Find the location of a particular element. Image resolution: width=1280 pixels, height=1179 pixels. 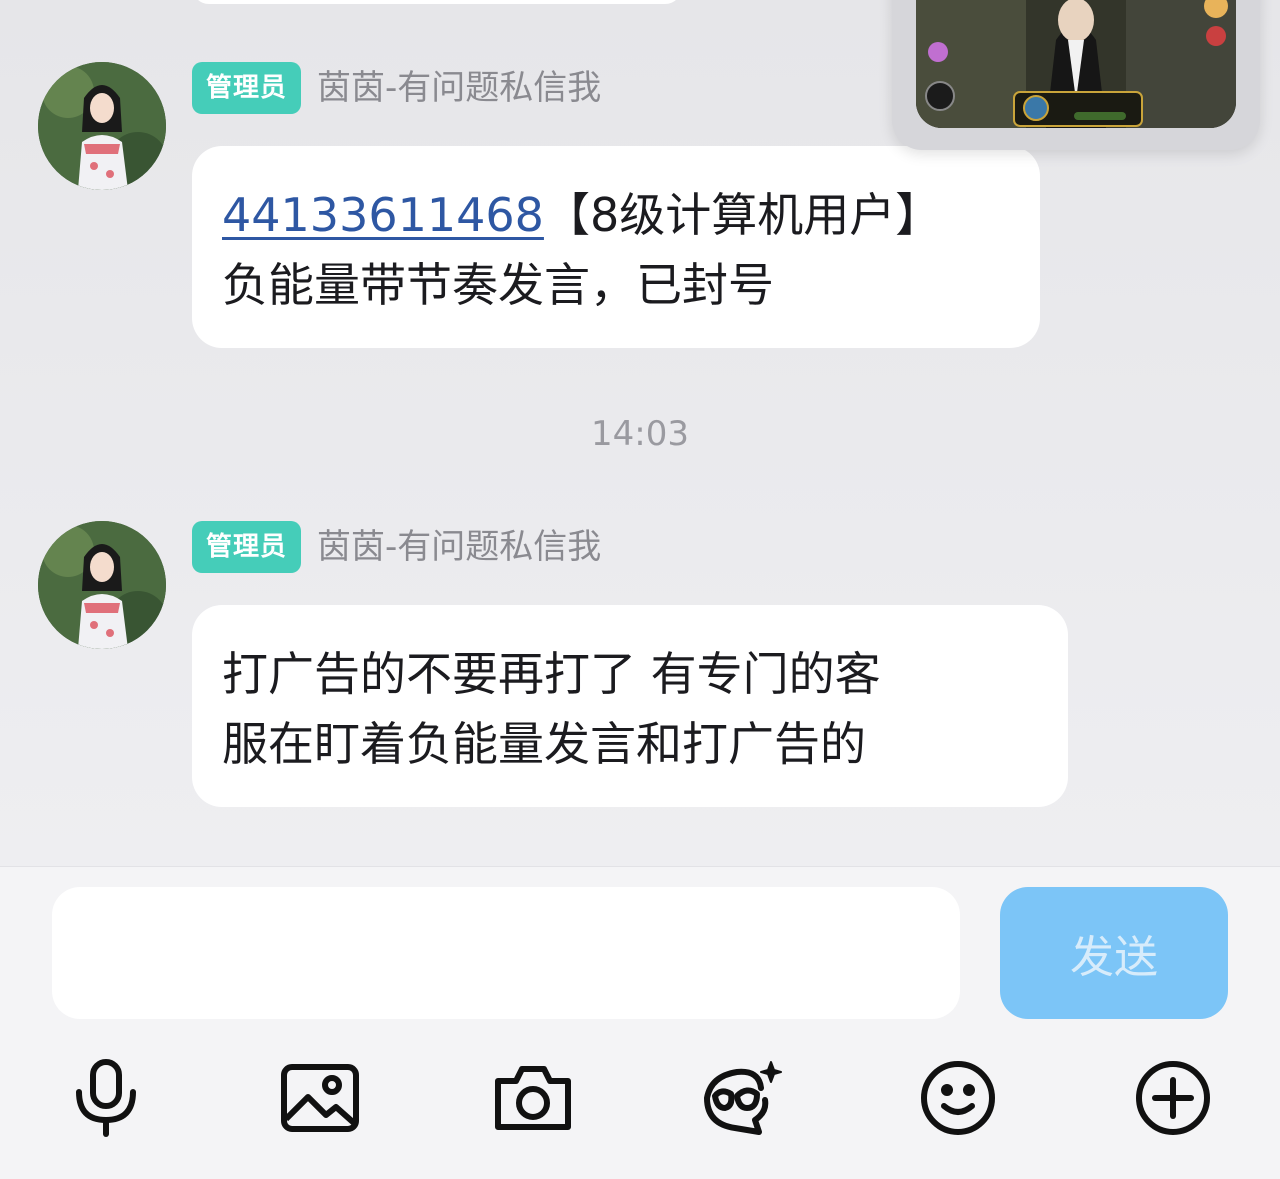

sticker-icon is located at coordinates (743, 1098).